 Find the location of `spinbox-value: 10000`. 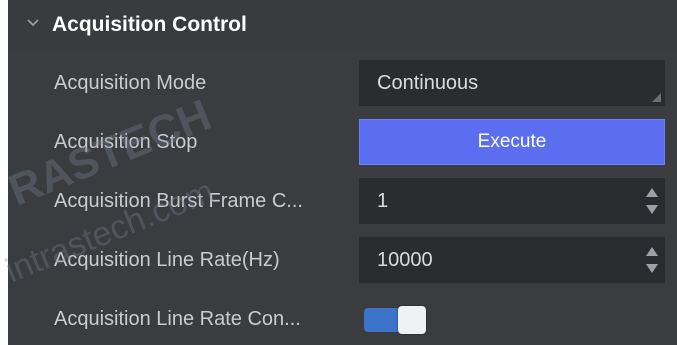

spinbox-value: 10000 is located at coordinates (405, 260).